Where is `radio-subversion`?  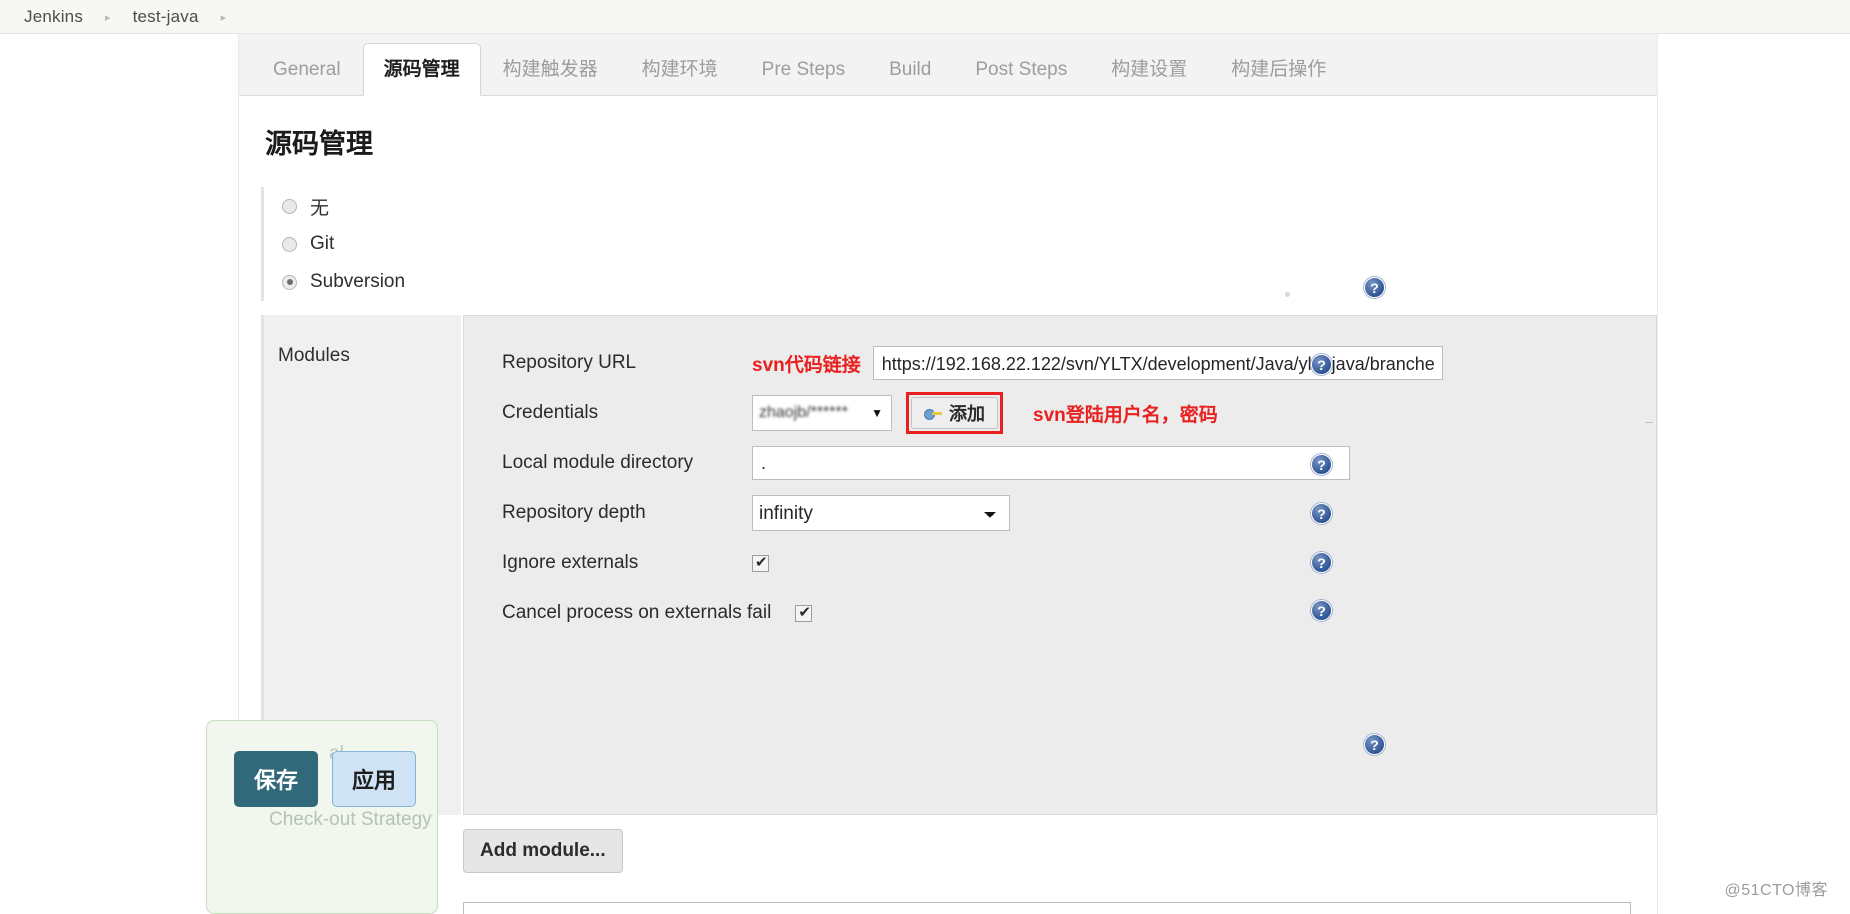 radio-subversion is located at coordinates (289, 282).